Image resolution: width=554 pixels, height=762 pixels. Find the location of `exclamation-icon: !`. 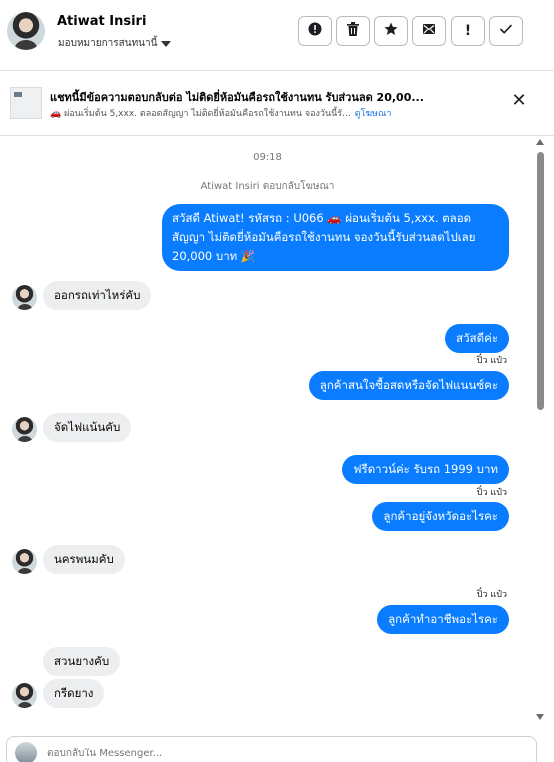

exclamation-icon: ! is located at coordinates (468, 31).